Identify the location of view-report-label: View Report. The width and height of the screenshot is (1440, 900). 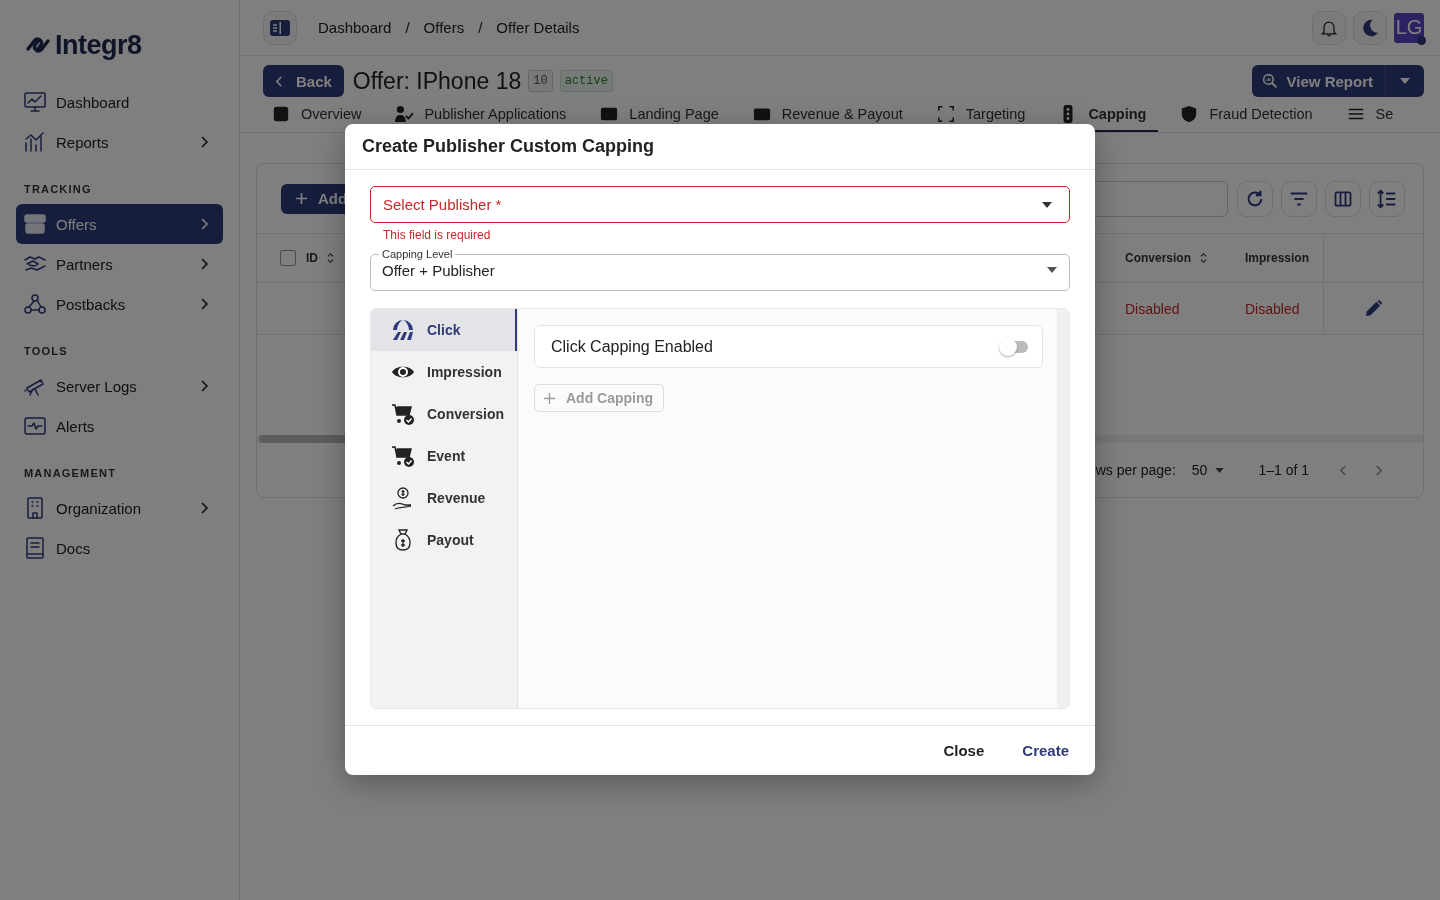
(1329, 81).